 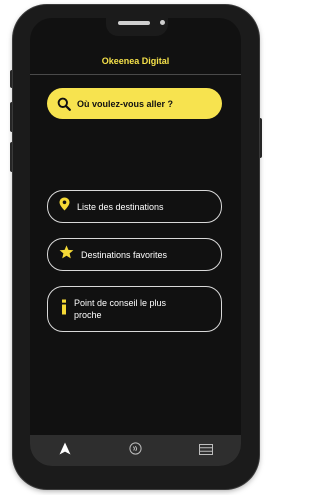 What do you see at coordinates (120, 206) in the screenshot?
I see `destinations-list-label: Liste des destinations` at bounding box center [120, 206].